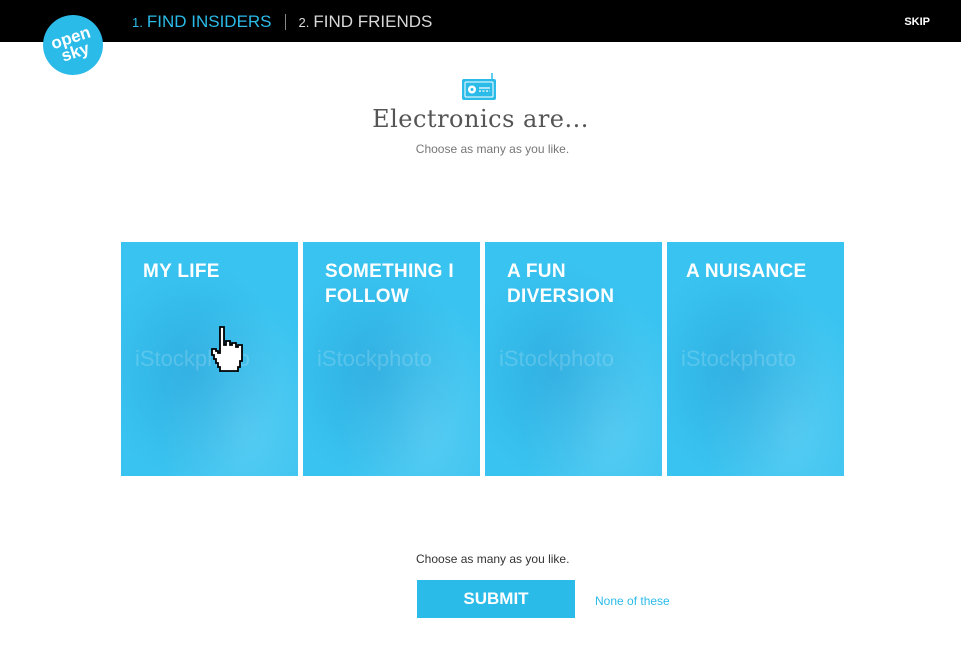  I want to click on option-card-a-nuisance: iStockphoto A NUISANCE, so click(755, 359).